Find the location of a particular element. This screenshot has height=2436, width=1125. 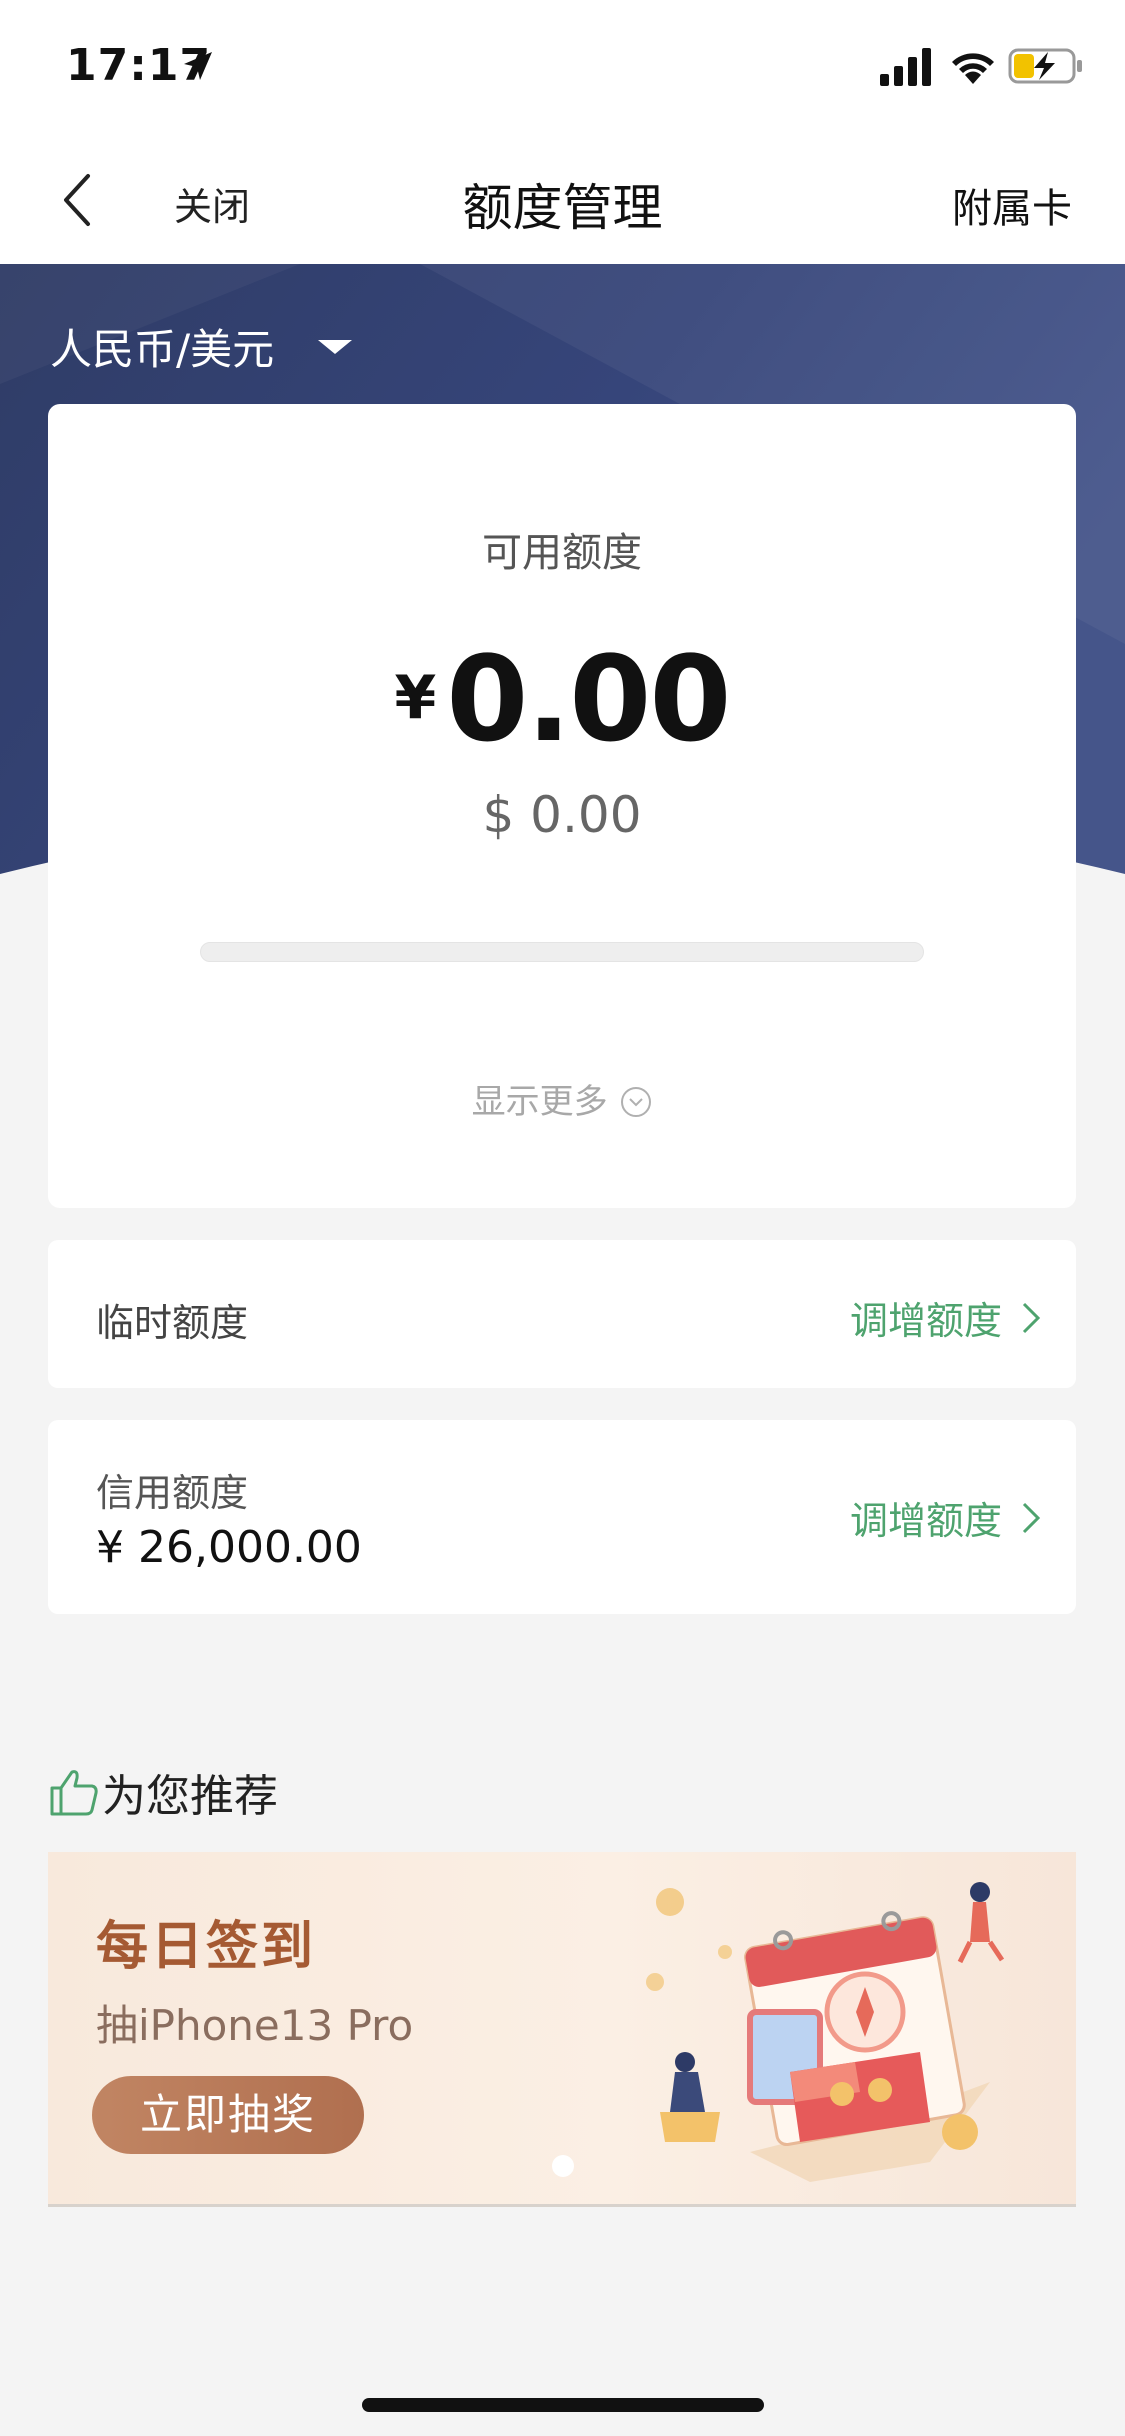

location-arrow-icon is located at coordinates (198, 66).